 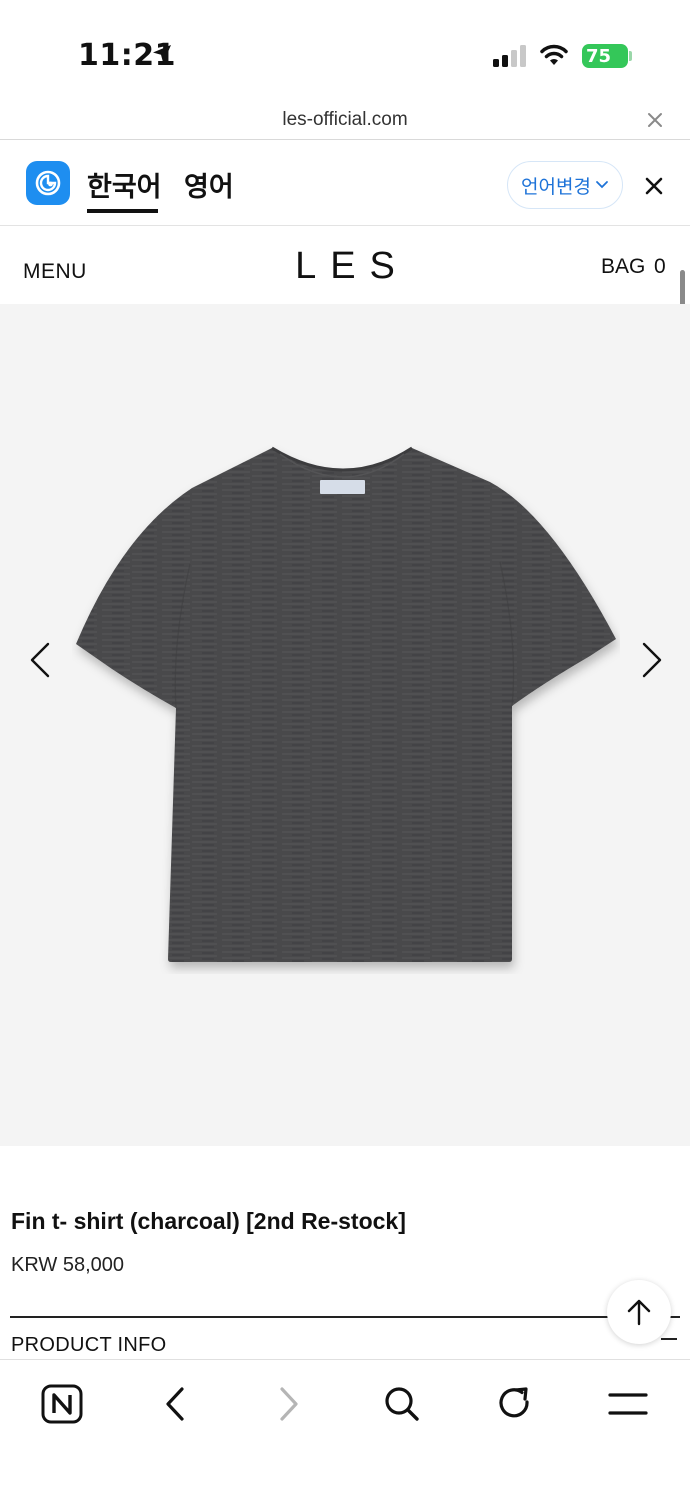 What do you see at coordinates (669, 1339) in the screenshot?
I see `collapse-icon` at bounding box center [669, 1339].